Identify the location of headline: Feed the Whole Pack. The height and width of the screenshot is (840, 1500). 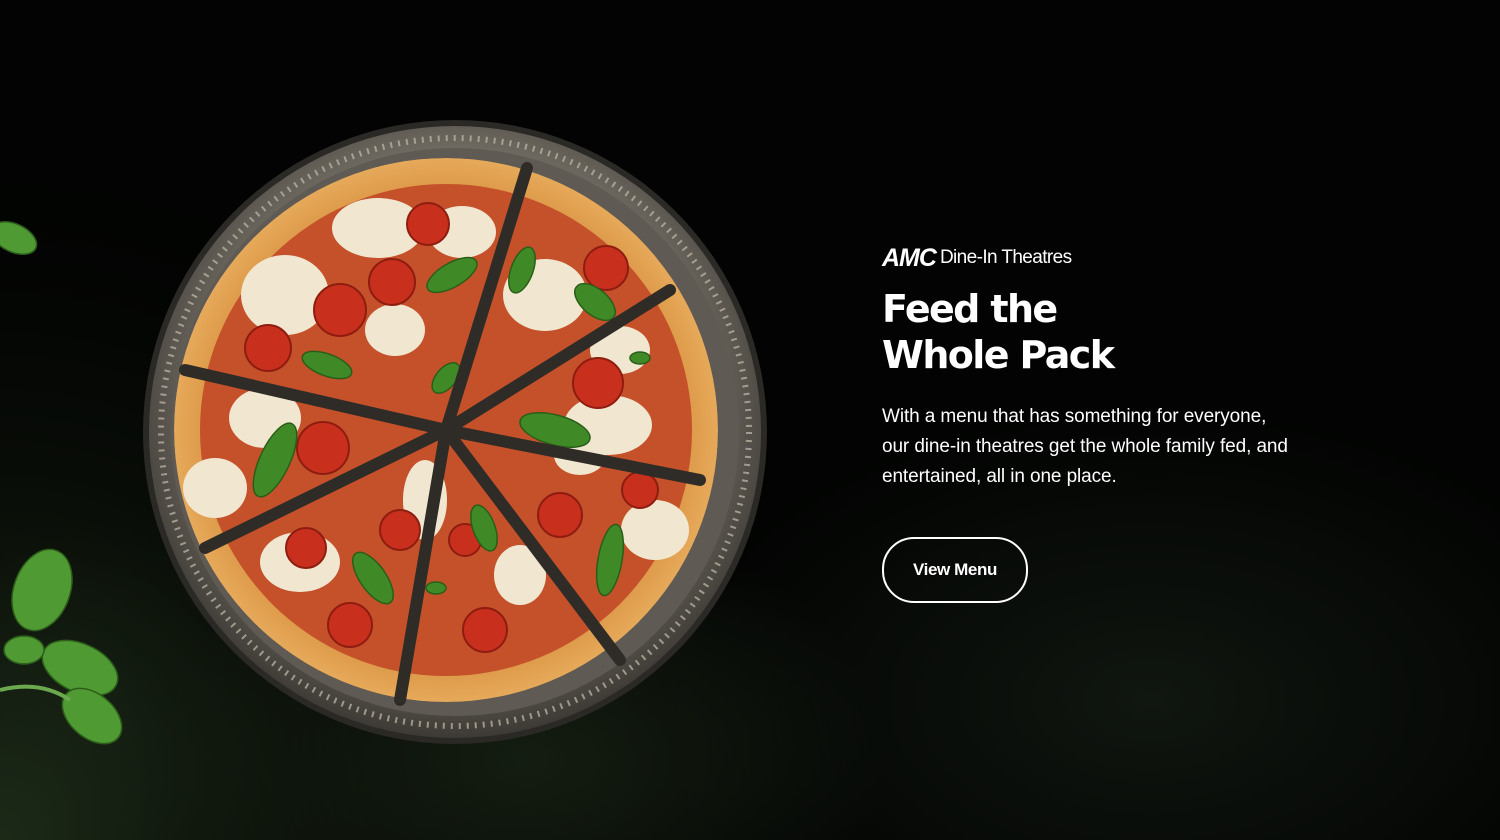
(1092, 332).